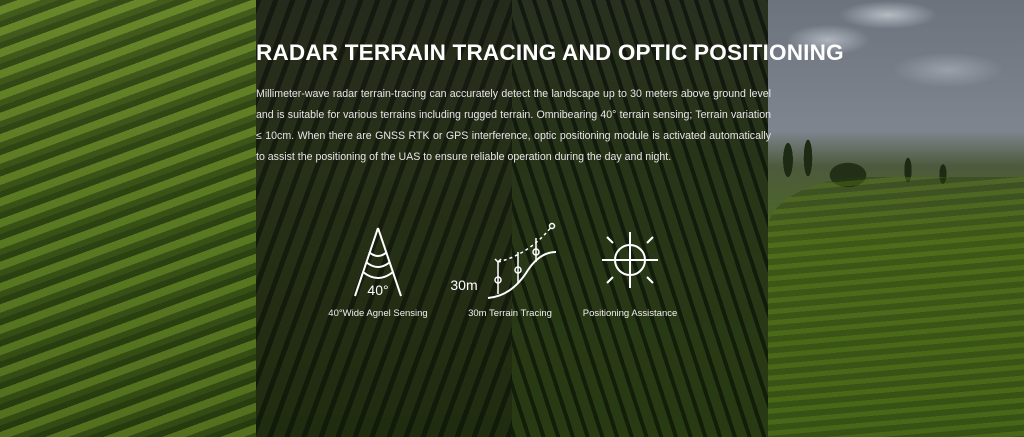  I want to click on angle-value: 40°, so click(377, 290).